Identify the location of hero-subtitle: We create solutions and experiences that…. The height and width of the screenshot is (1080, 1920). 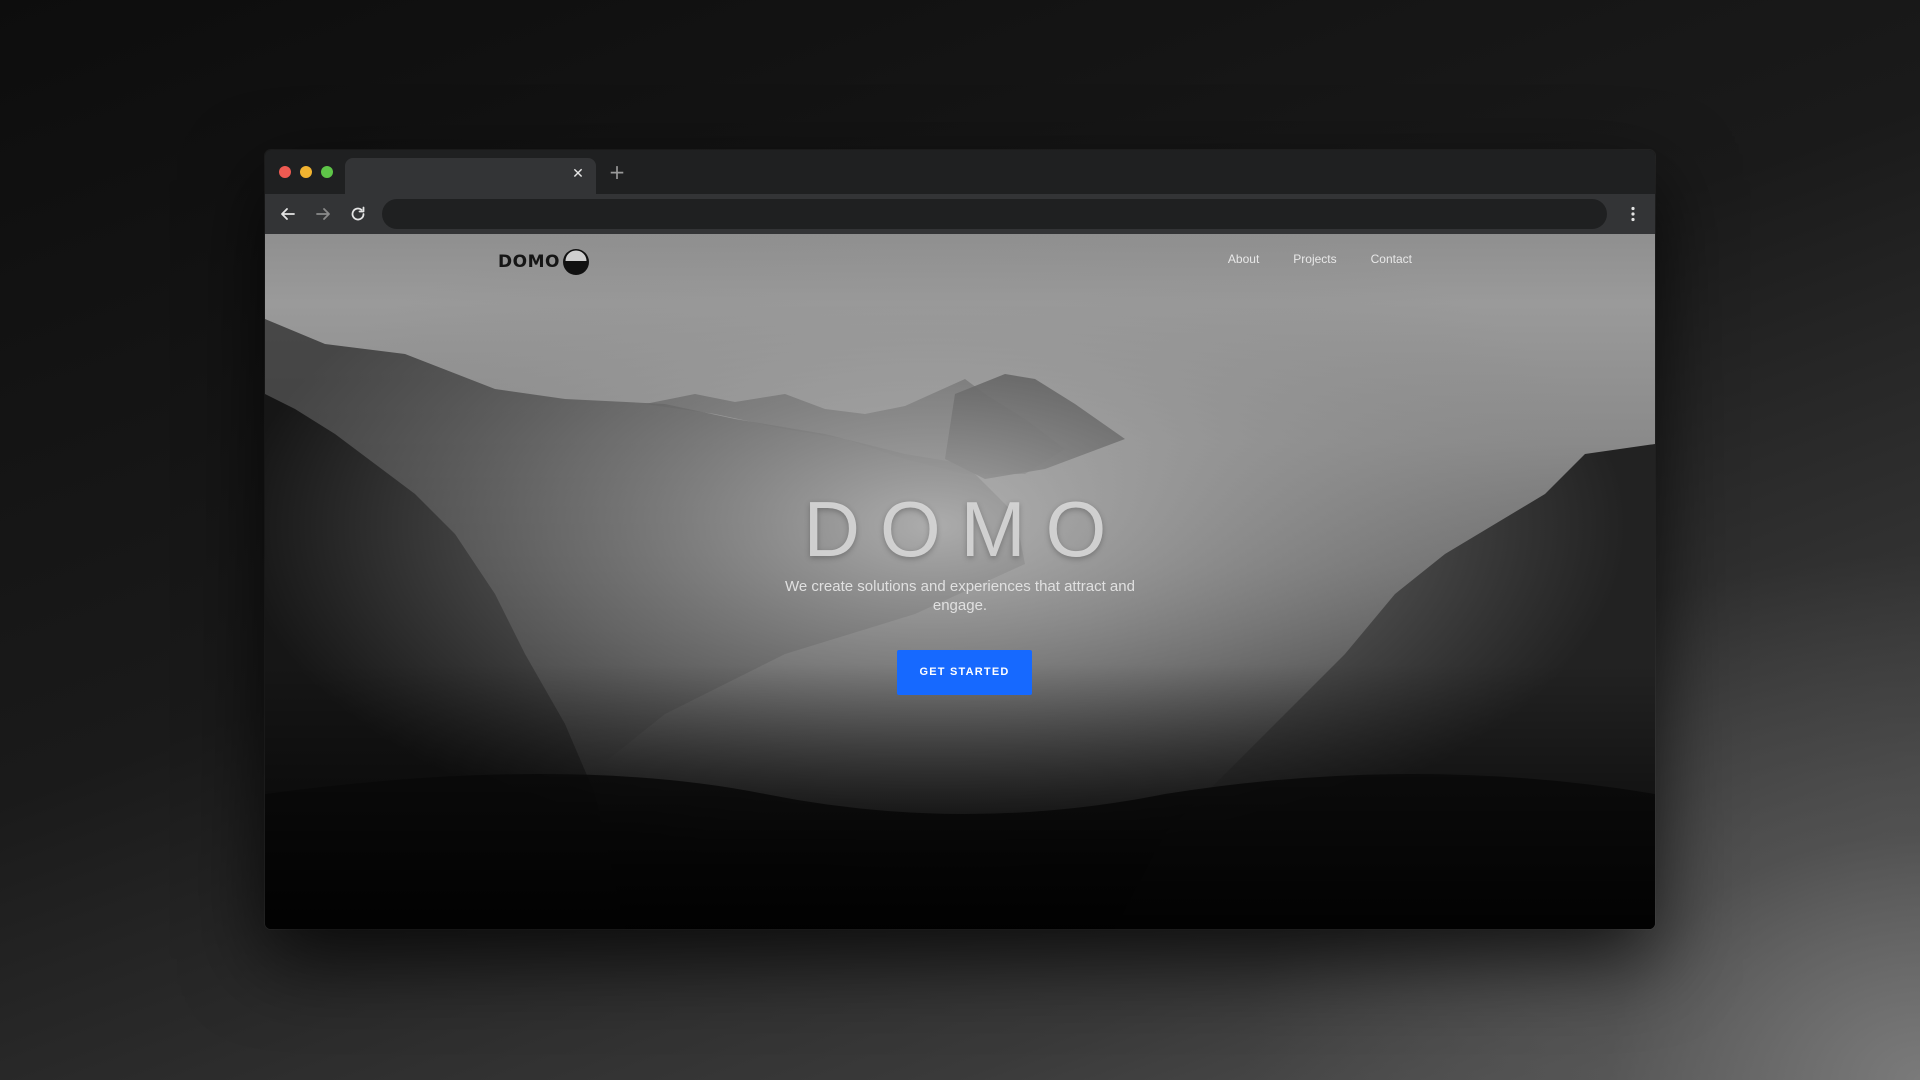
(960, 596).